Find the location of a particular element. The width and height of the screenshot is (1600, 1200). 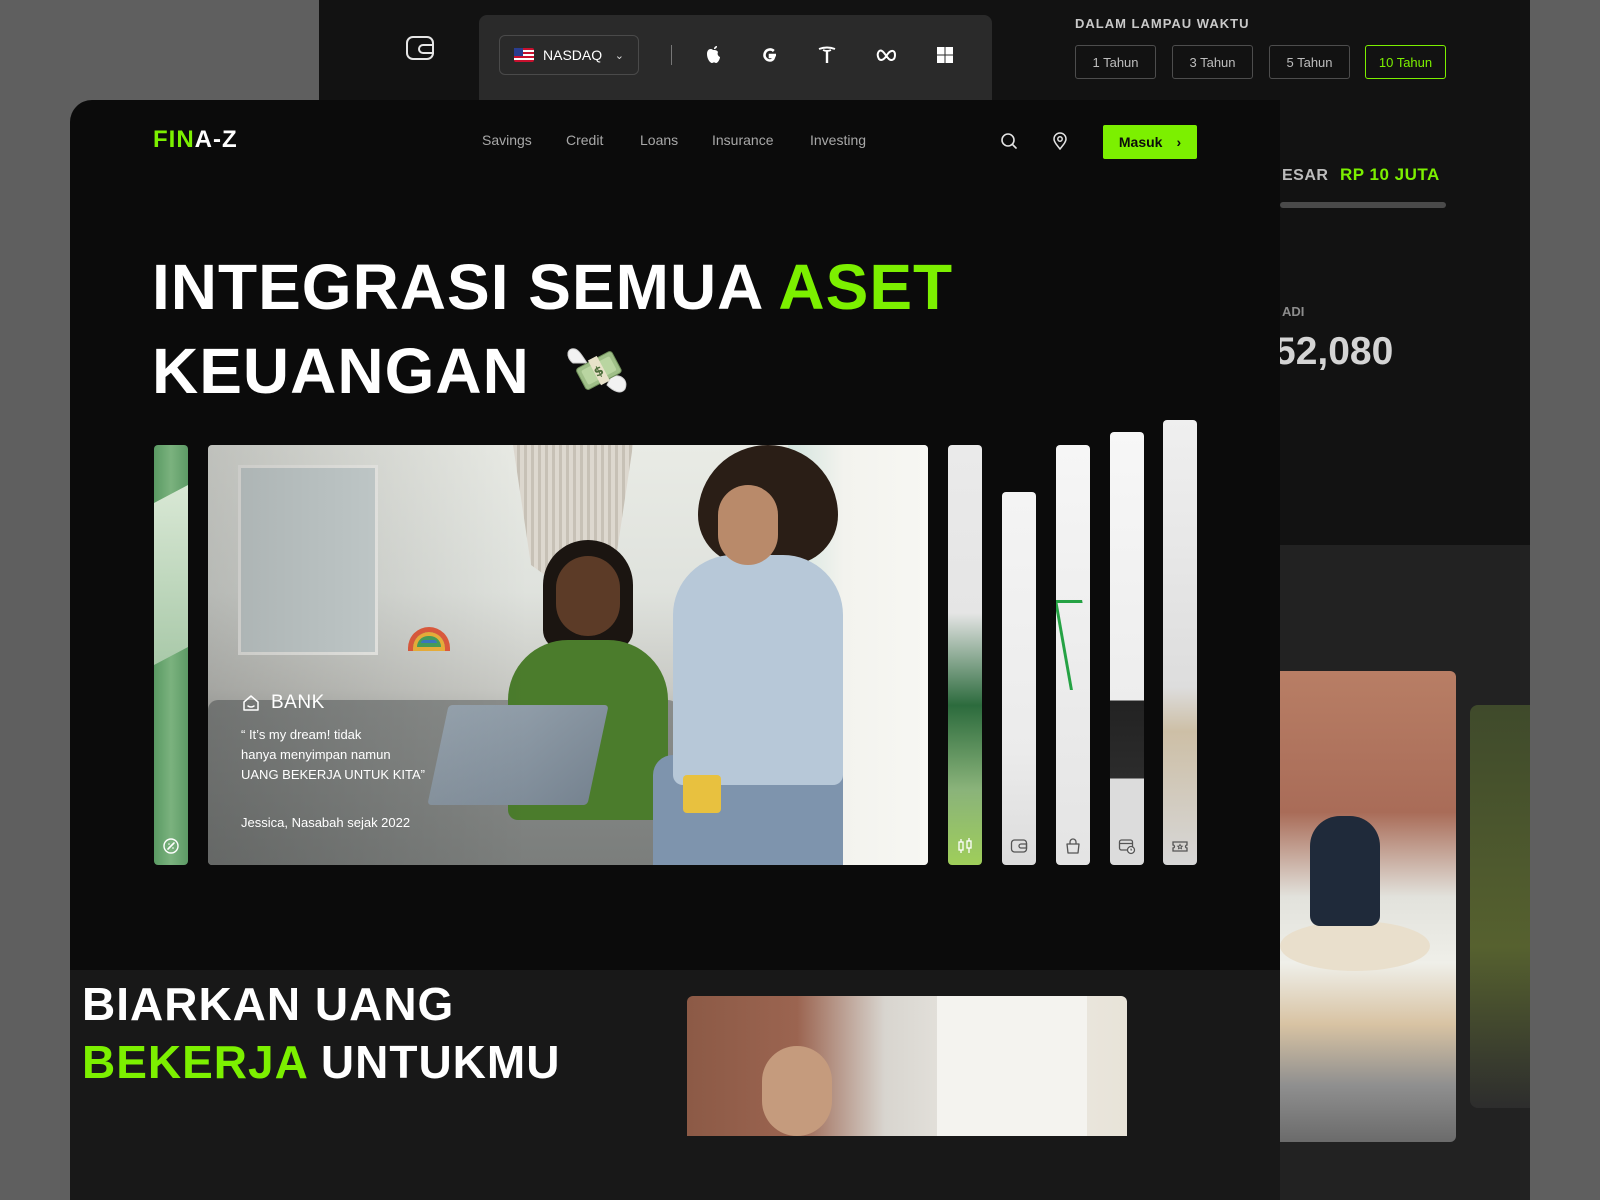

team-meeting-photo is located at coordinates (907, 1066).